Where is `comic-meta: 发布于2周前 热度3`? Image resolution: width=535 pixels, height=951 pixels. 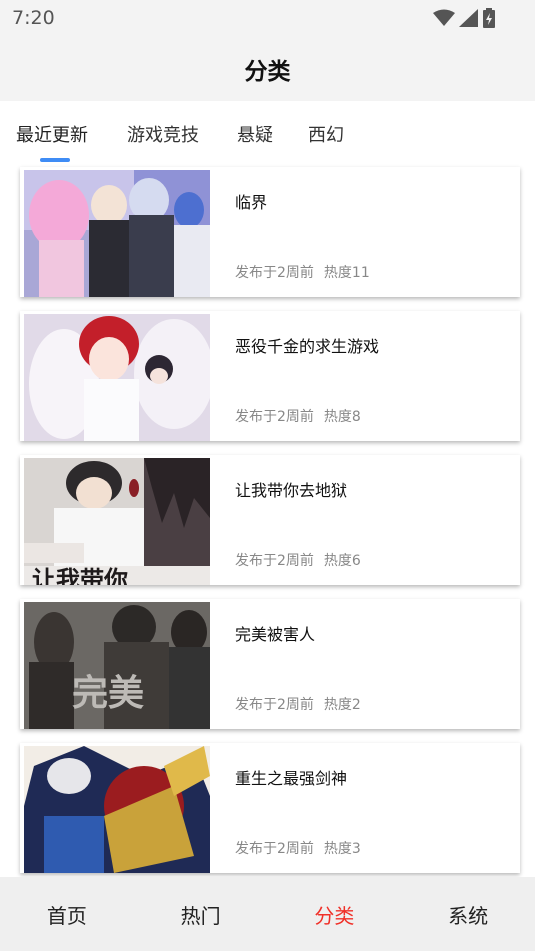
comic-meta: 发布于2周前 热度3 is located at coordinates (298, 848).